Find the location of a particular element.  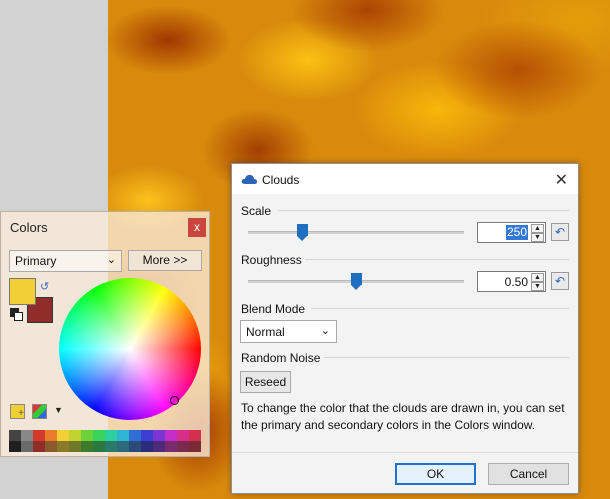

palette-icon is located at coordinates (39, 411).